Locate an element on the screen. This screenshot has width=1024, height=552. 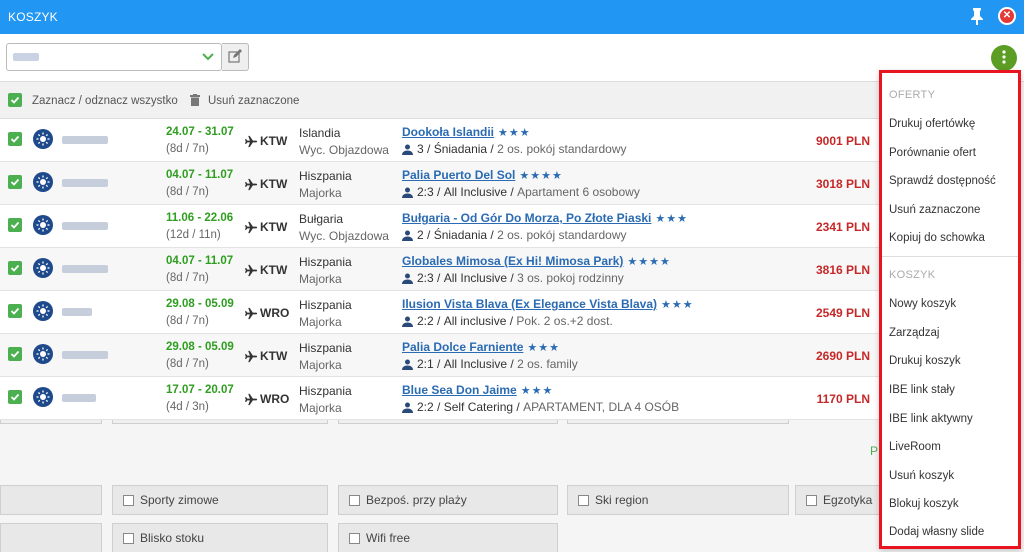
menu-item-add-custom-slide: Dodaj własny slide is located at coordinates (936, 532).